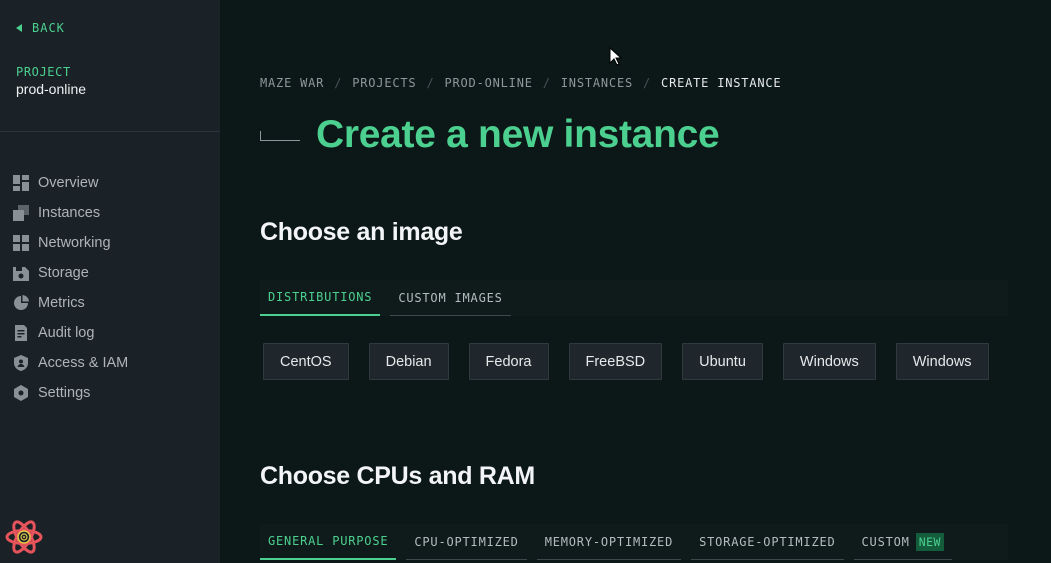  What do you see at coordinates (384, 83) in the screenshot?
I see `breadcrumb-item: PROJECTS` at bounding box center [384, 83].